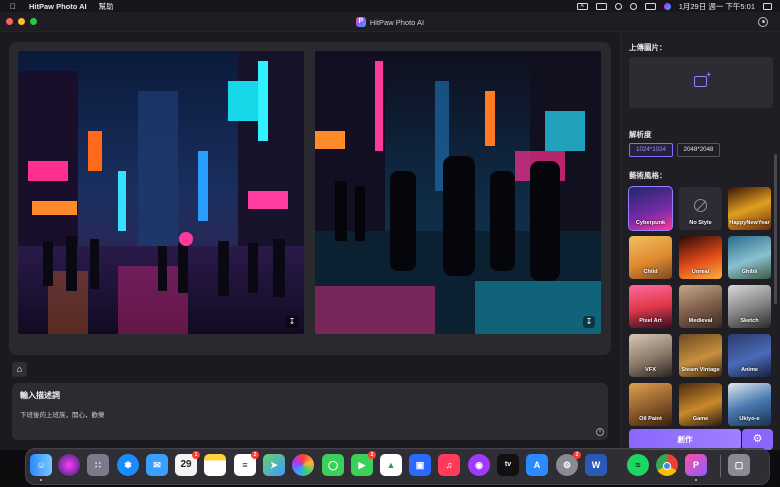 This screenshot has height=487, width=780. Describe the element at coordinates (700, 223) in the screenshot. I see `style-label-no-style: No Style` at that location.